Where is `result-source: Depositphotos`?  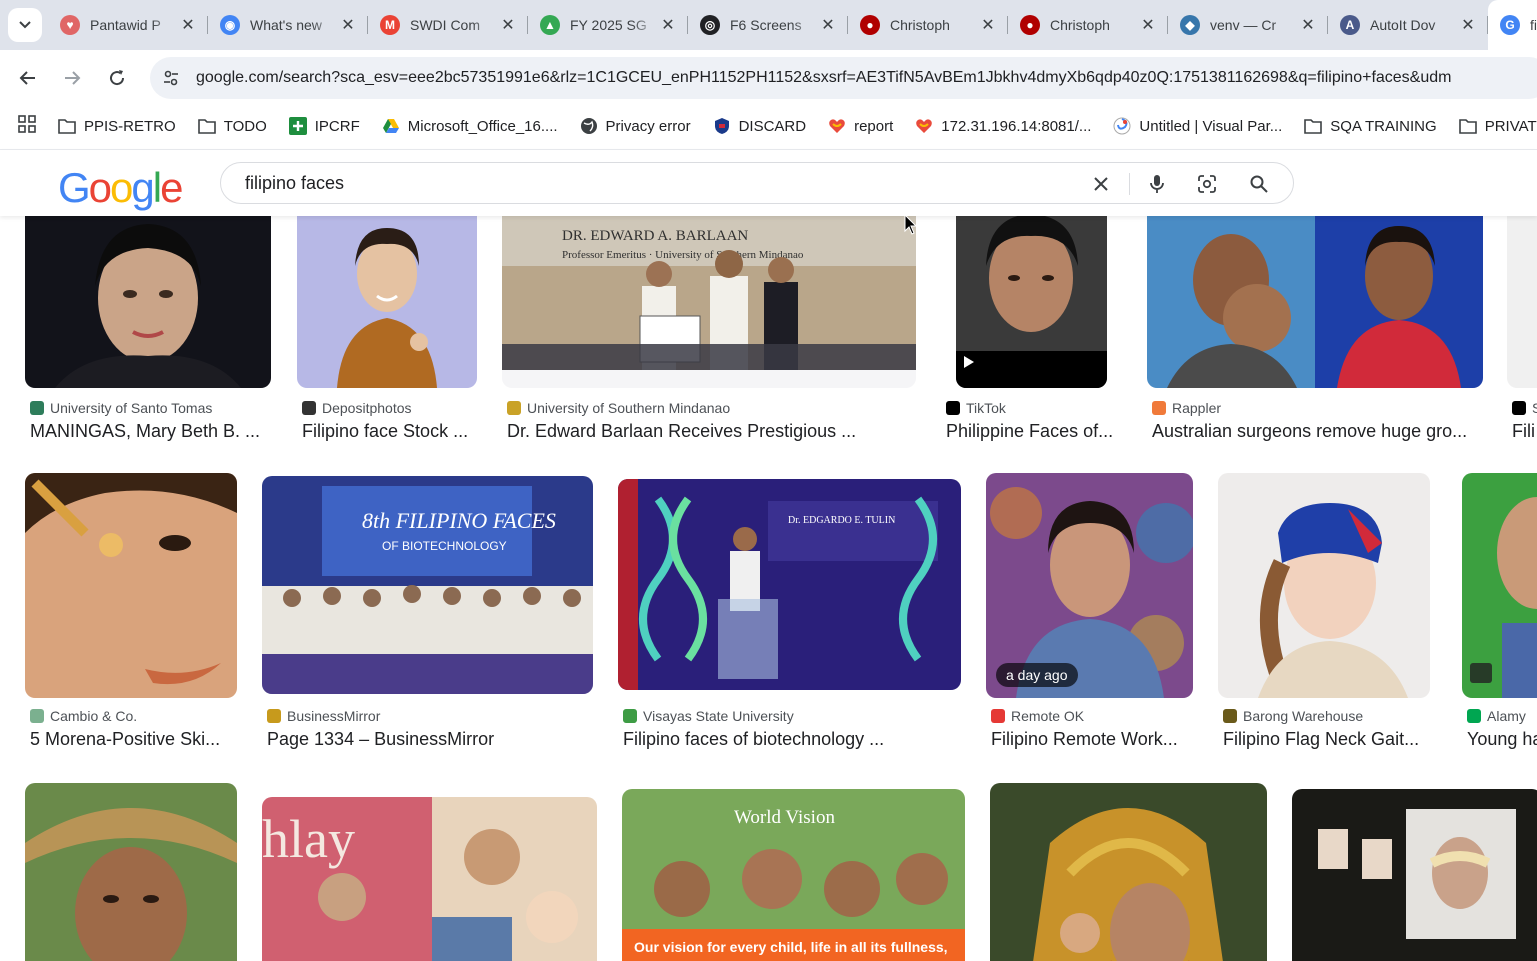 result-source: Depositphotos is located at coordinates (357, 408).